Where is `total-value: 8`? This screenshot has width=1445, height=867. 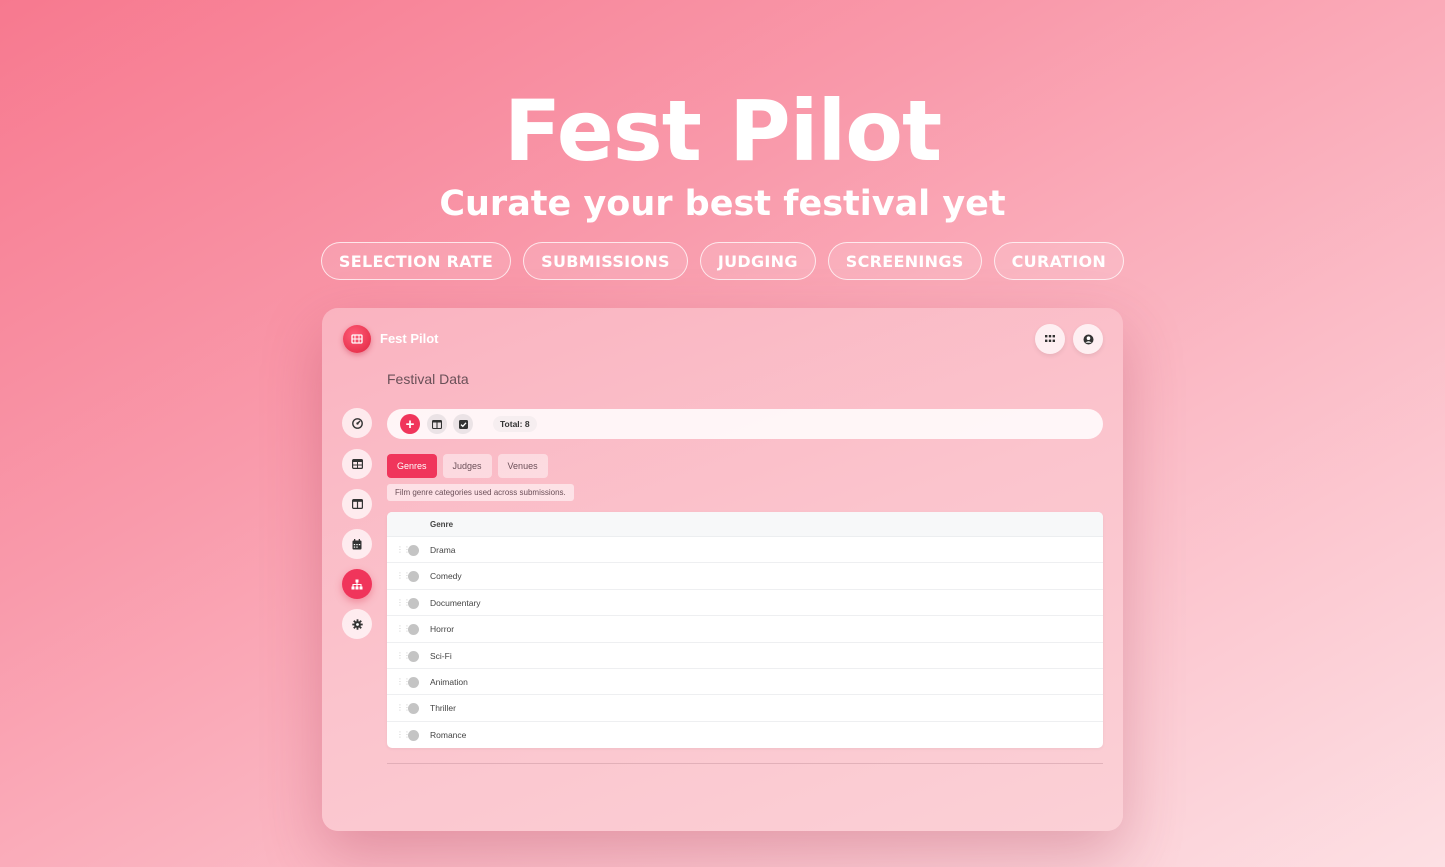 total-value: 8 is located at coordinates (527, 424).